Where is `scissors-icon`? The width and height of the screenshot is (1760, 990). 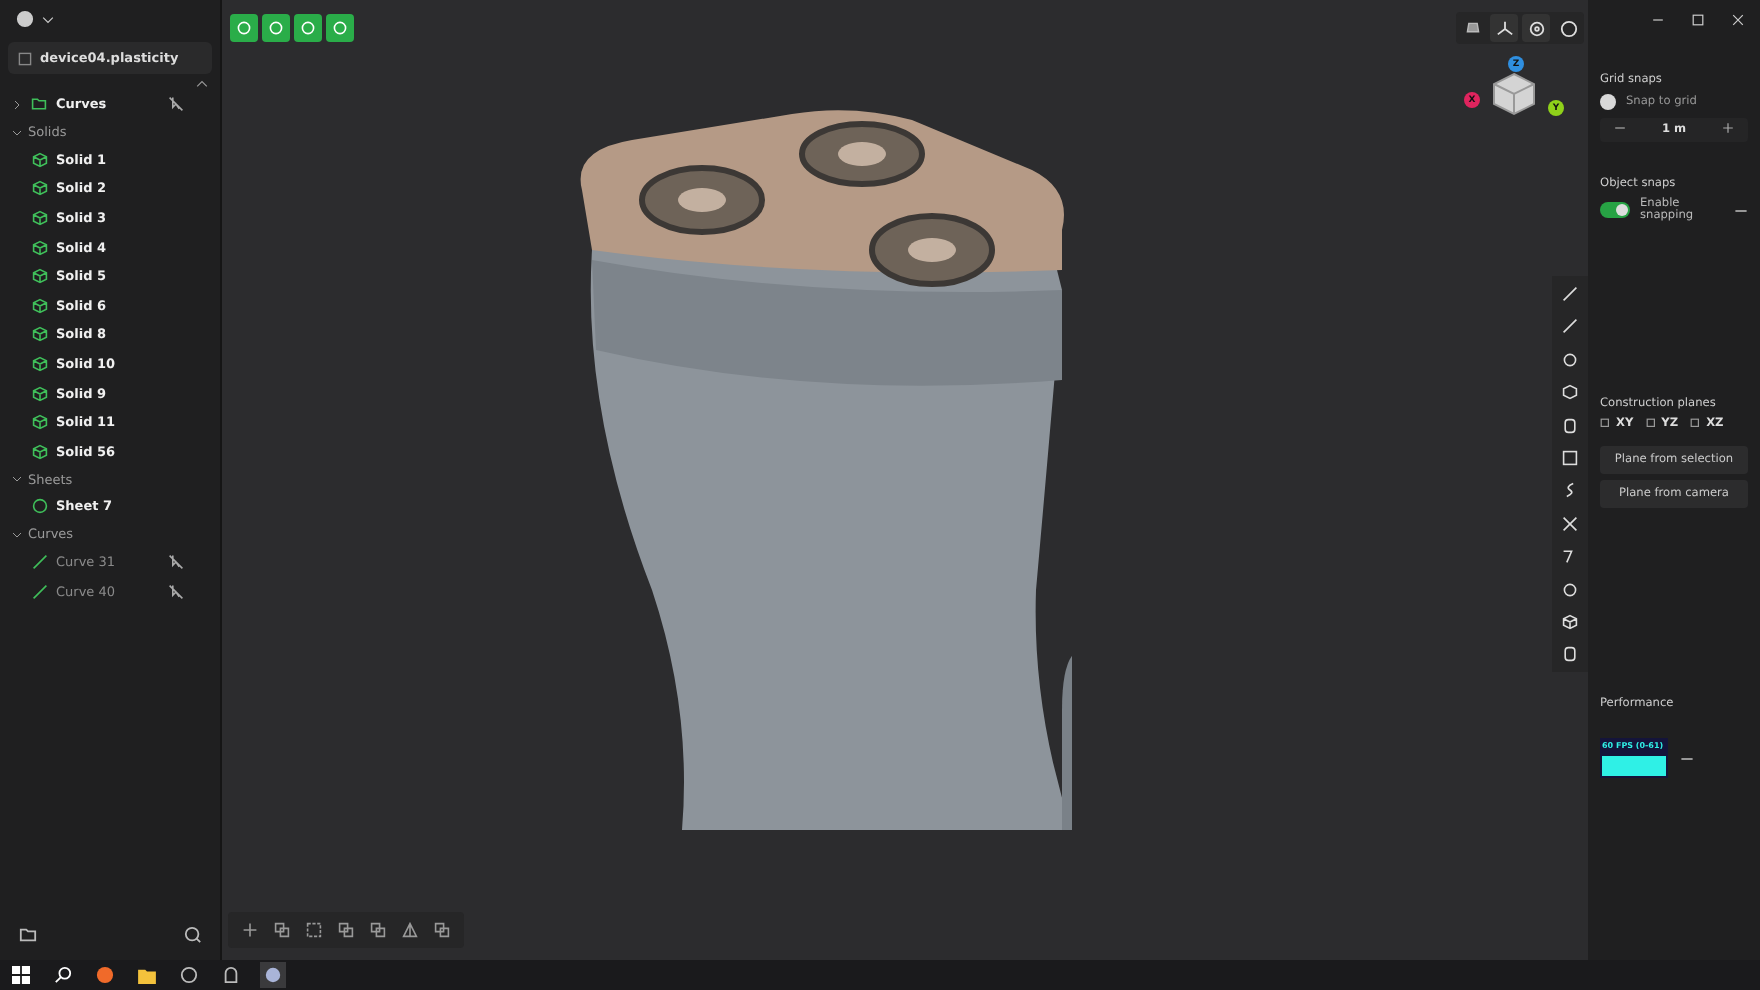 scissors-icon is located at coordinates (1570, 523).